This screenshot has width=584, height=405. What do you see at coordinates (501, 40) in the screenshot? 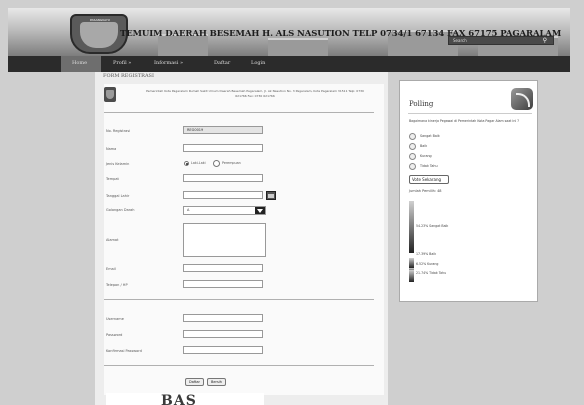
I see `search-input: Search ⚲` at bounding box center [501, 40].